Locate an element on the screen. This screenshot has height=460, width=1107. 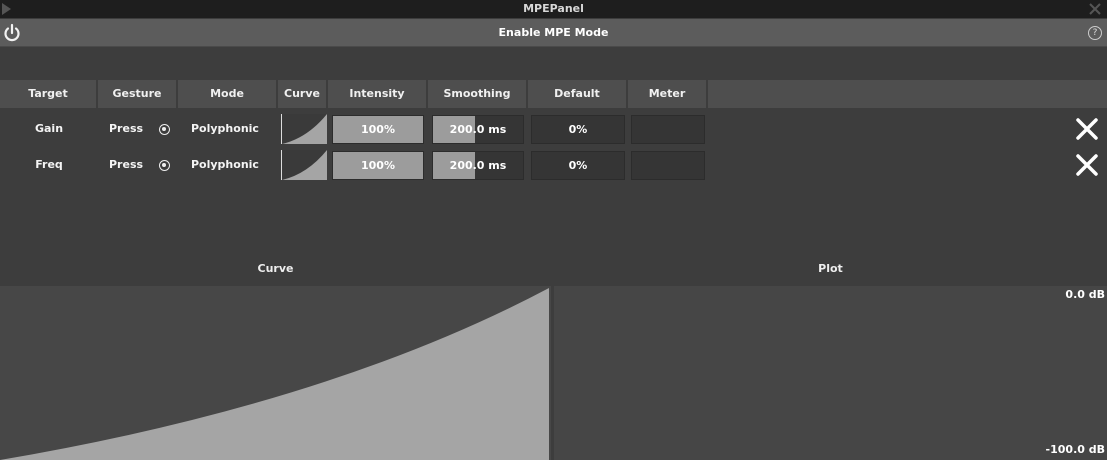
header-mode: Mode is located at coordinates (228, 94).